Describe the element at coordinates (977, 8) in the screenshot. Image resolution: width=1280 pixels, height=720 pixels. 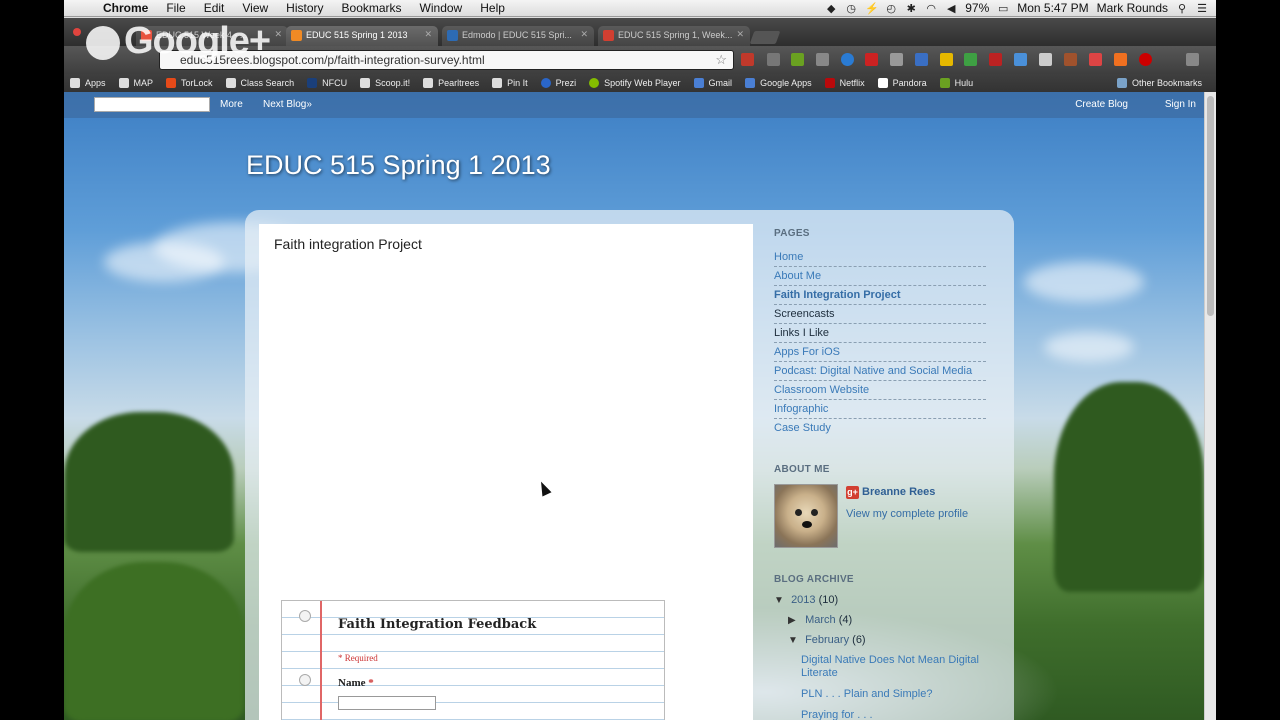
I see `battery-percent: 97%` at that location.